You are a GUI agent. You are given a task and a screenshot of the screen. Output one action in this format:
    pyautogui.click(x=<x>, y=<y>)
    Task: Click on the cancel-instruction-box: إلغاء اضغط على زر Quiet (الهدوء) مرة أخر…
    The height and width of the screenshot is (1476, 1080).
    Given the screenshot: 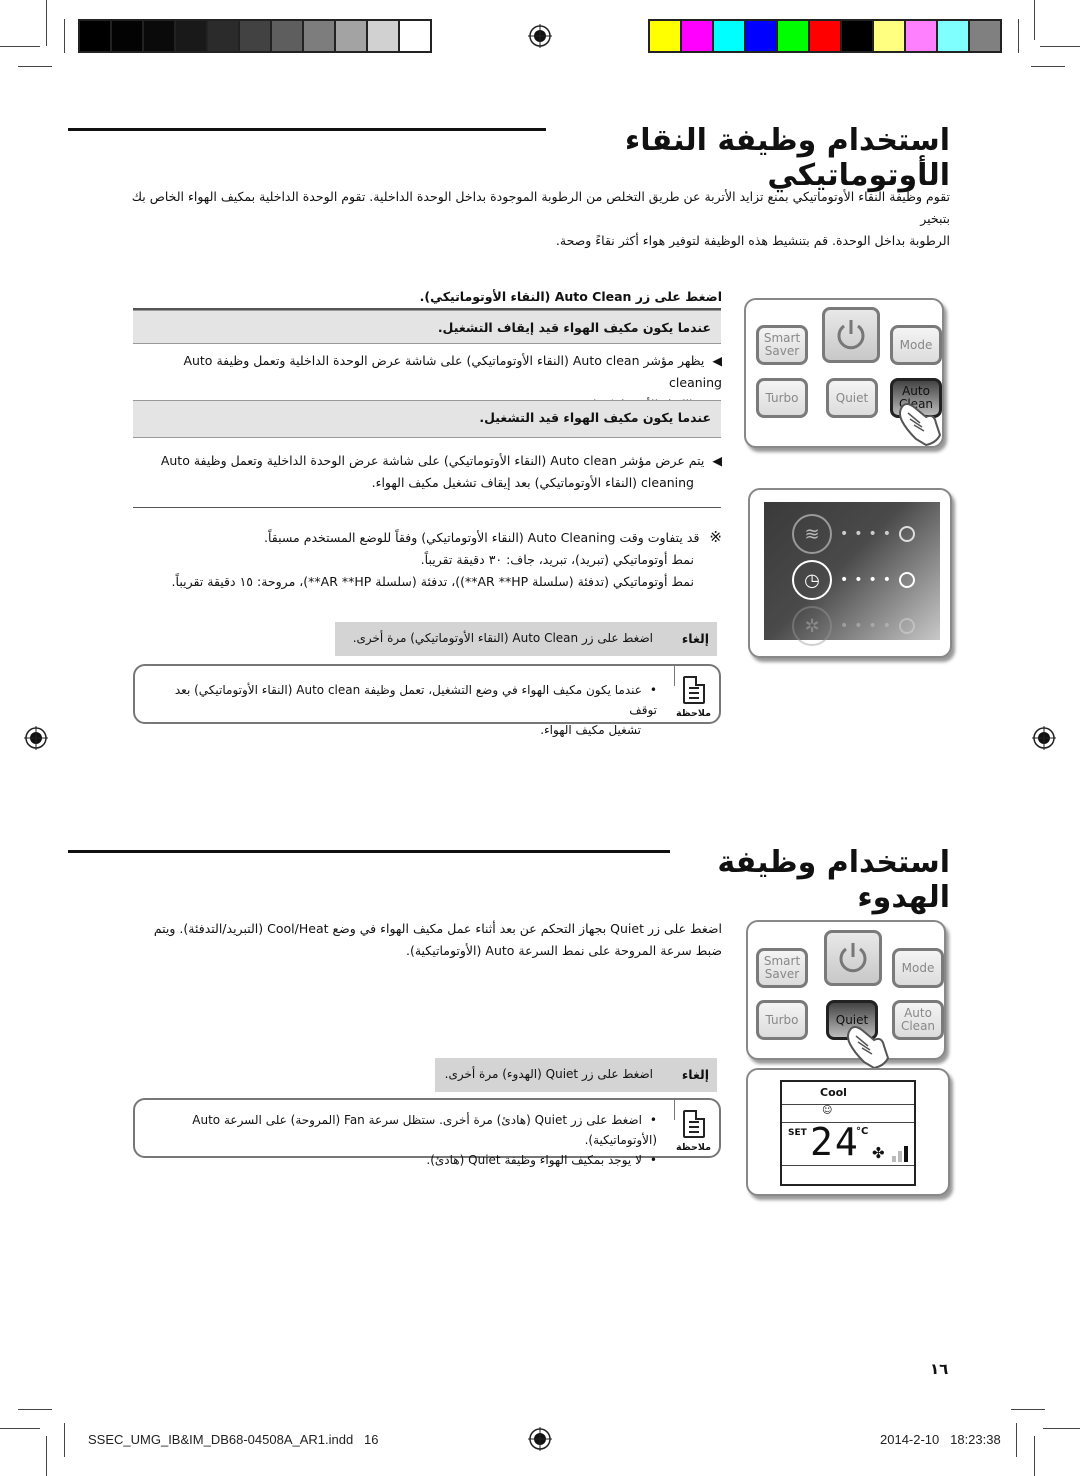 What is the action you would take?
    pyautogui.click(x=576, y=1075)
    